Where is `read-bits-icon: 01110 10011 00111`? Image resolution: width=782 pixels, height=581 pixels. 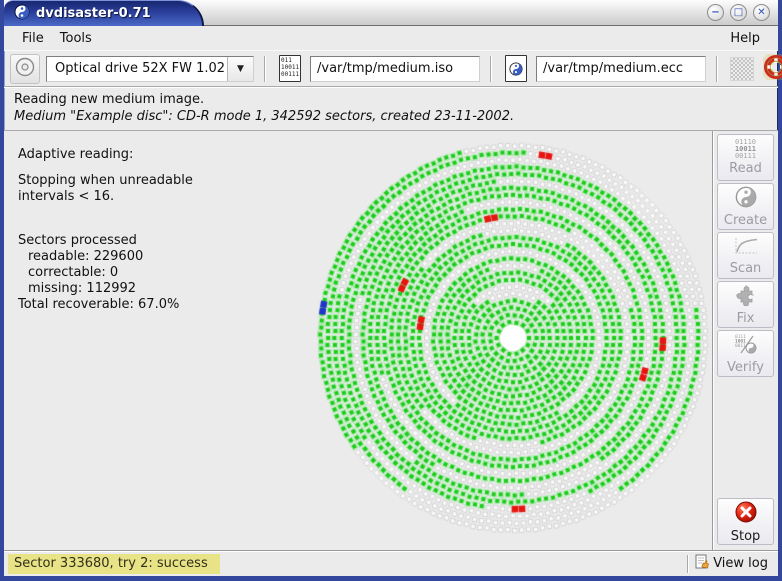
read-bits-icon: 01110 10011 00111 is located at coordinates (745, 149).